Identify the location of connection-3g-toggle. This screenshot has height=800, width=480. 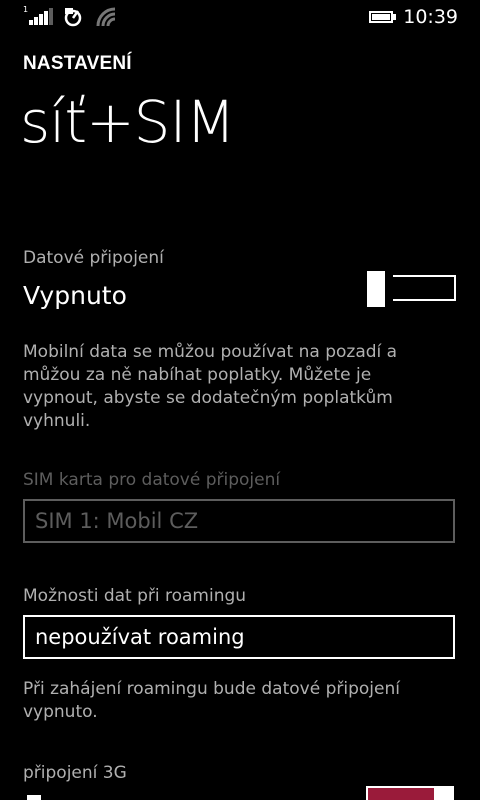
(411, 793).